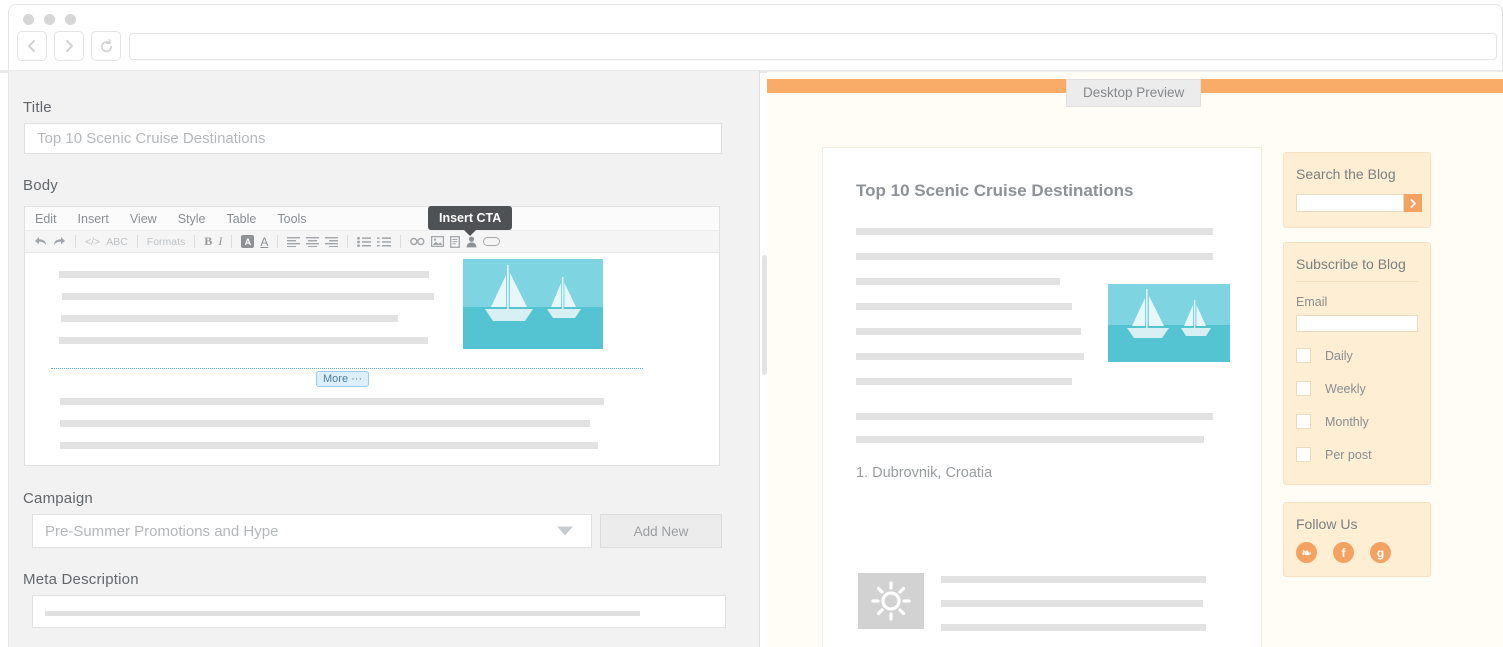 The width and height of the screenshot is (1503, 647). Describe the element at coordinates (1357, 539) in the screenshot. I see `follow-us-widget: Follow Us ❧ f g` at that location.